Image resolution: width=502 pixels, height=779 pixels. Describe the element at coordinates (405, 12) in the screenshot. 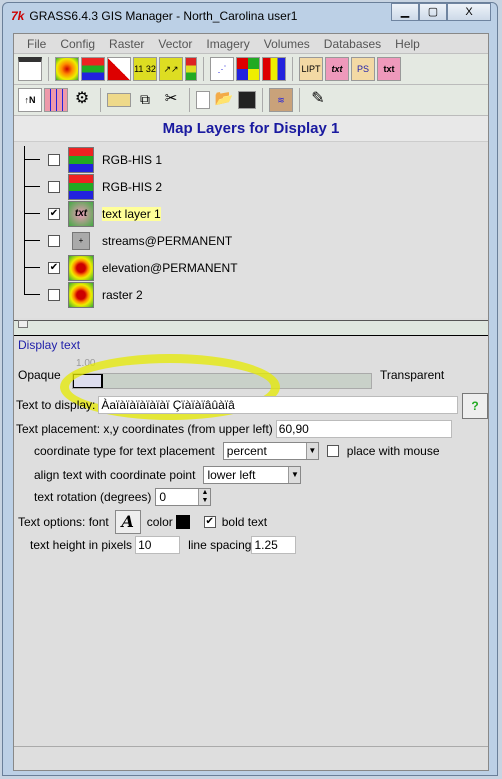

I see `minimize-button: ▁` at that location.